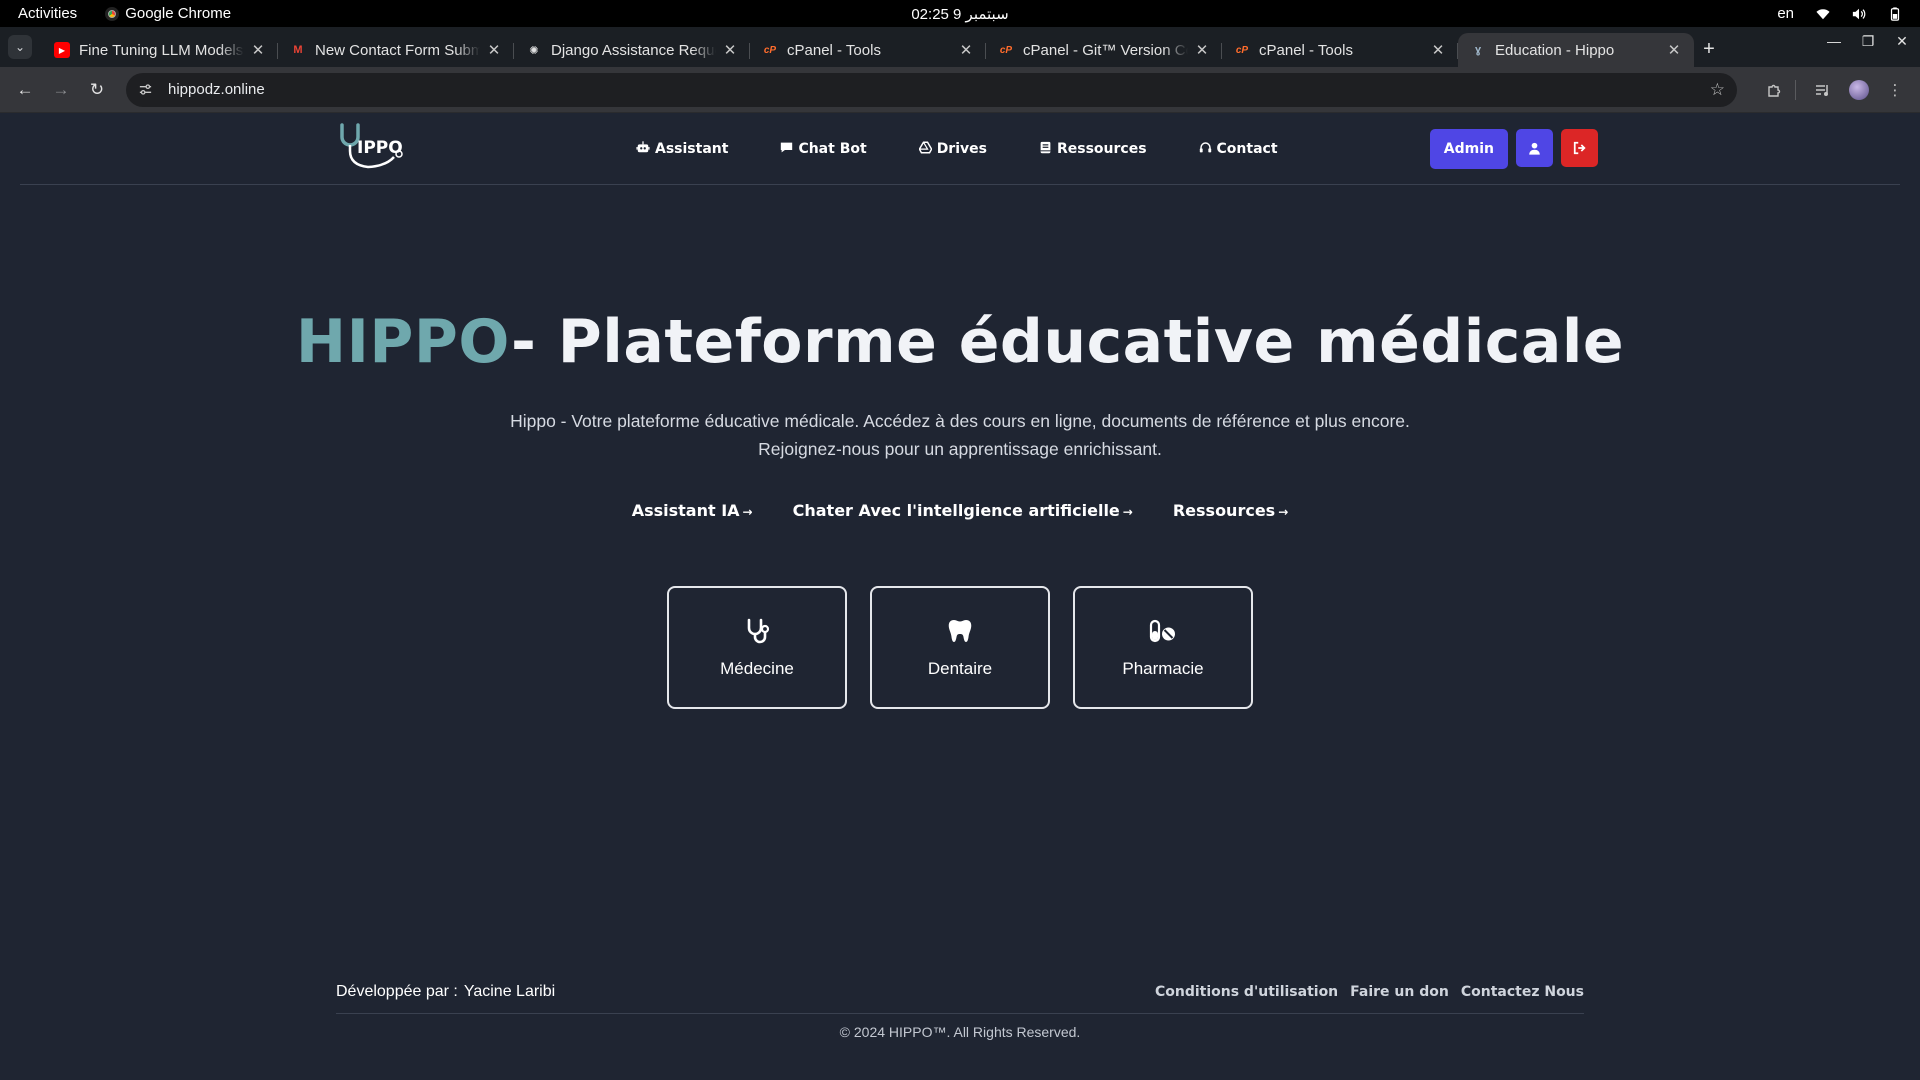 This screenshot has width=1920, height=1080. What do you see at coordinates (1895, 90) in the screenshot?
I see `chrome-menu-icon: ⋮` at bounding box center [1895, 90].